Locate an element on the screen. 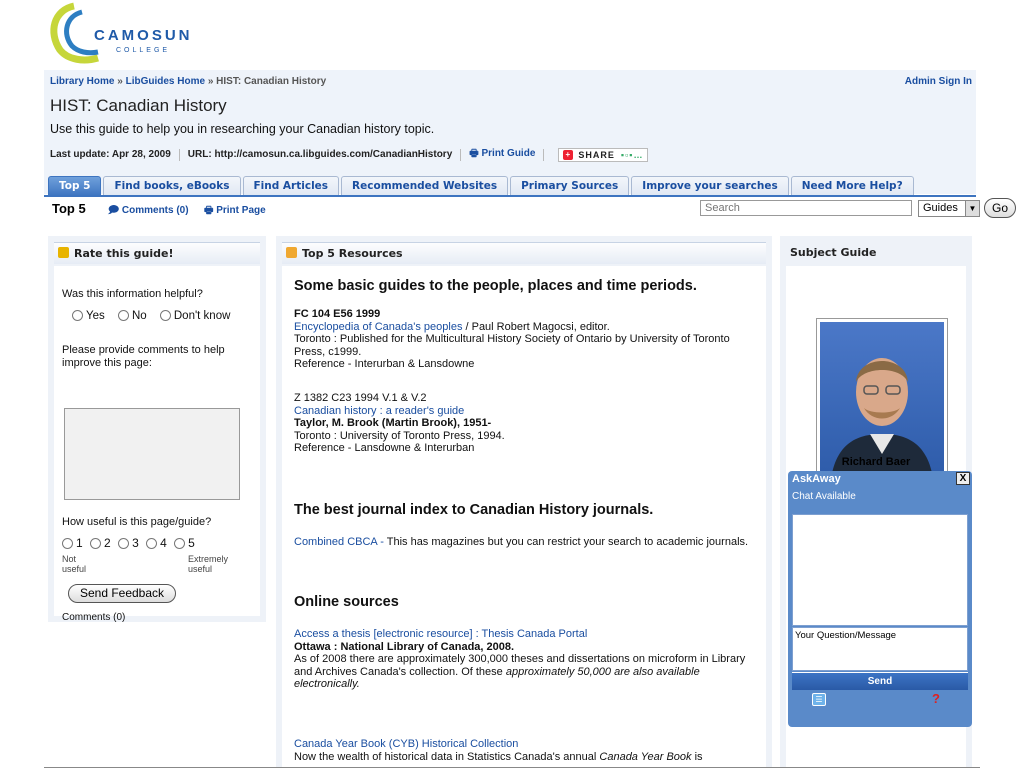  divider is located at coordinates (461, 154).